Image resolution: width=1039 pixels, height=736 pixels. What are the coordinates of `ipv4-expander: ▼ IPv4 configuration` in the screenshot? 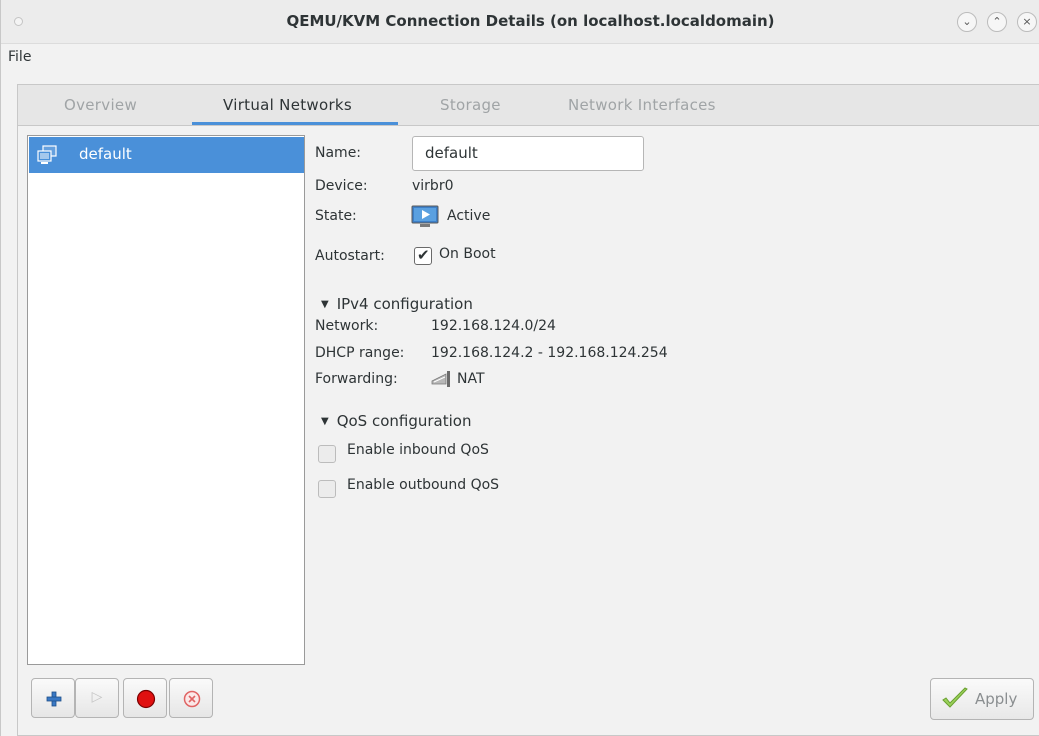 It's located at (397, 304).